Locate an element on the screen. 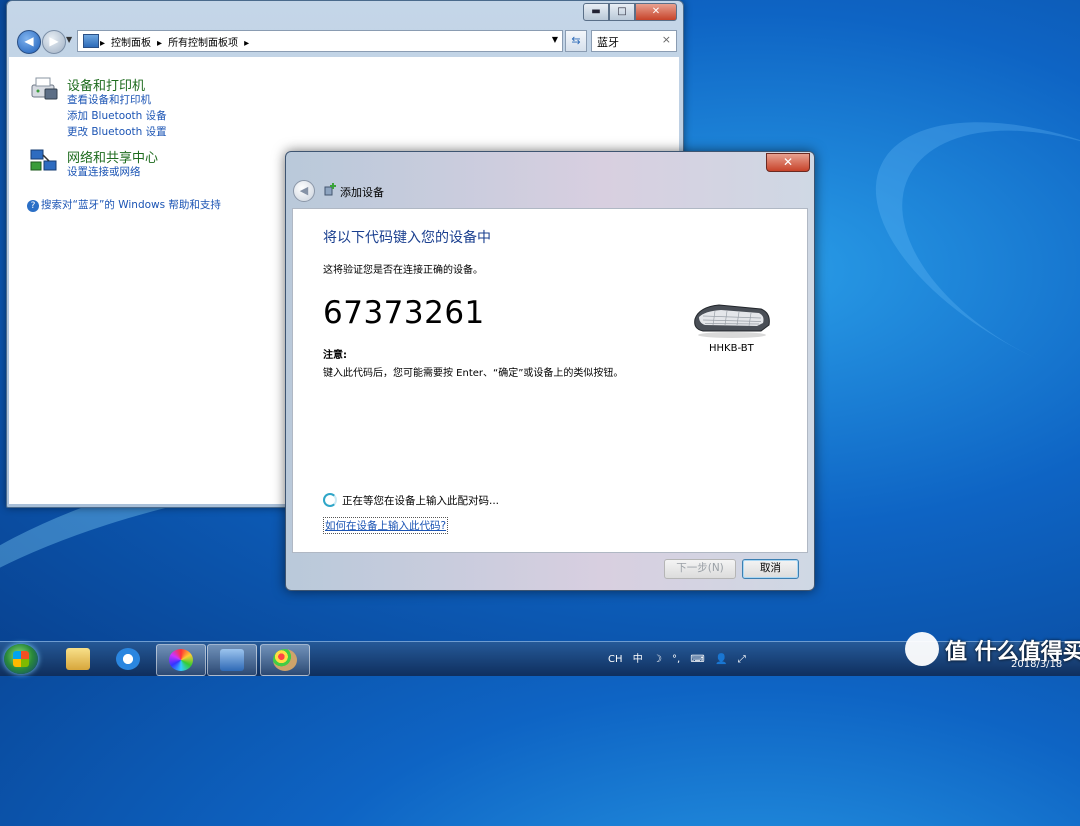 The height and width of the screenshot is (826, 1080). back-button: ◀ is located at coordinates (29, 42).